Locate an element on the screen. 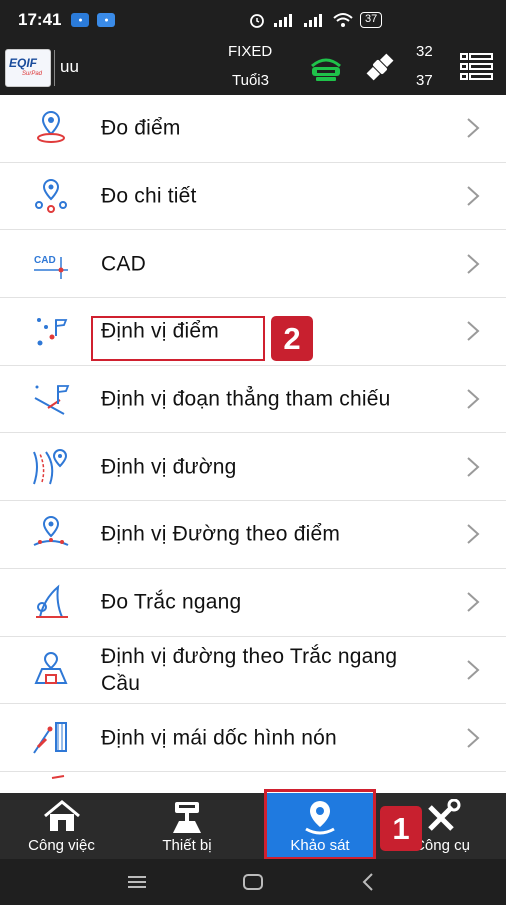  step-2-badge: 2 is located at coordinates (292, 338).